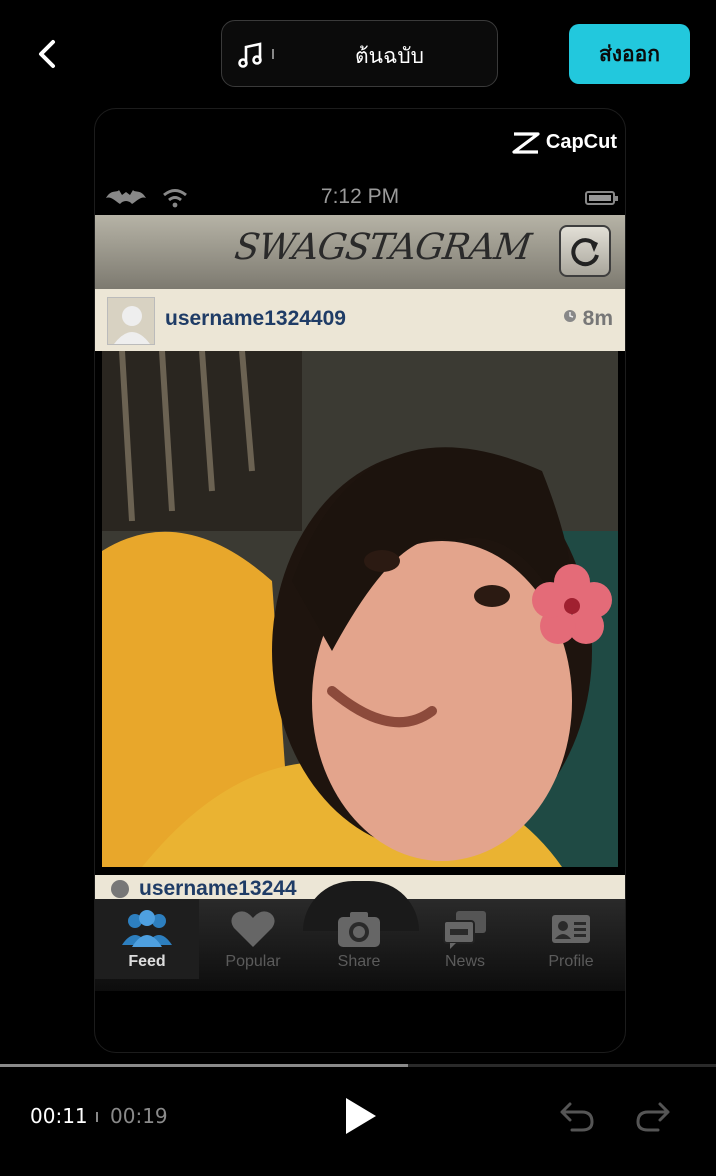 The height and width of the screenshot is (1176, 716). Describe the element at coordinates (139, 1116) in the screenshot. I see `total-time: 00:19` at that location.